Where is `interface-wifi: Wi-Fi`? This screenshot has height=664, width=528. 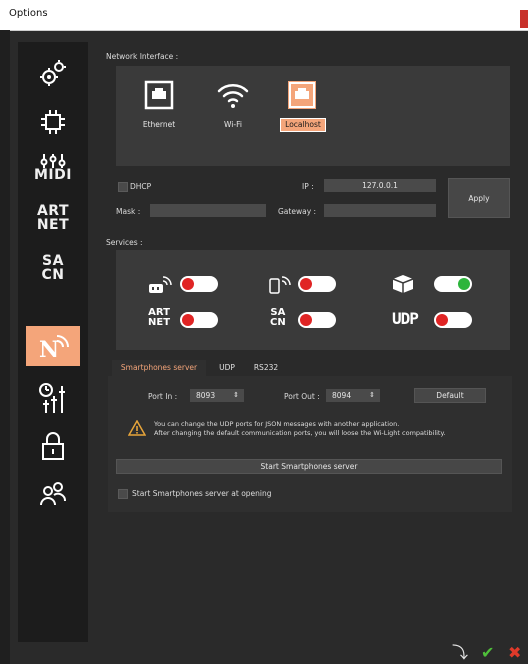
interface-wifi: Wi-Fi is located at coordinates (233, 110).